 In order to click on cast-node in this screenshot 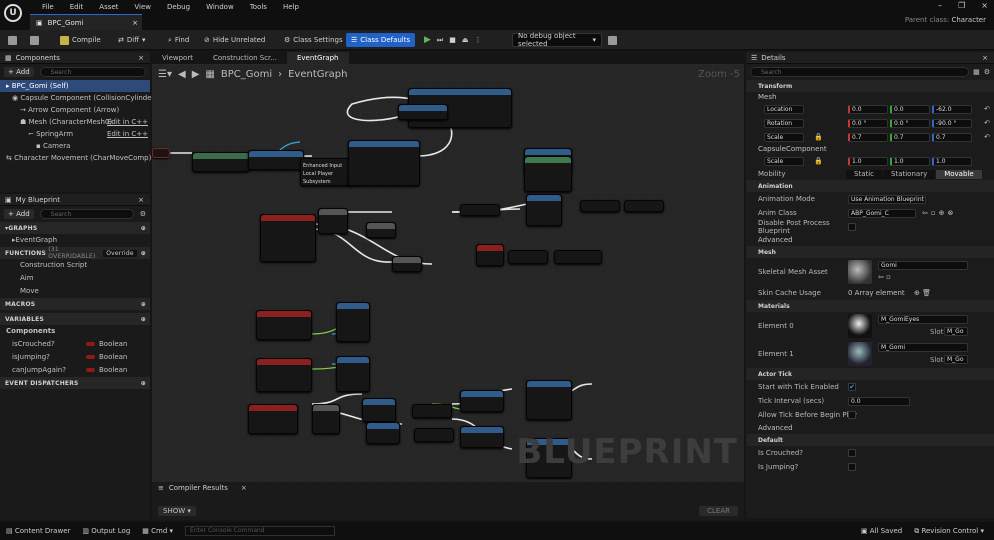, I will do `click(221, 162)`.